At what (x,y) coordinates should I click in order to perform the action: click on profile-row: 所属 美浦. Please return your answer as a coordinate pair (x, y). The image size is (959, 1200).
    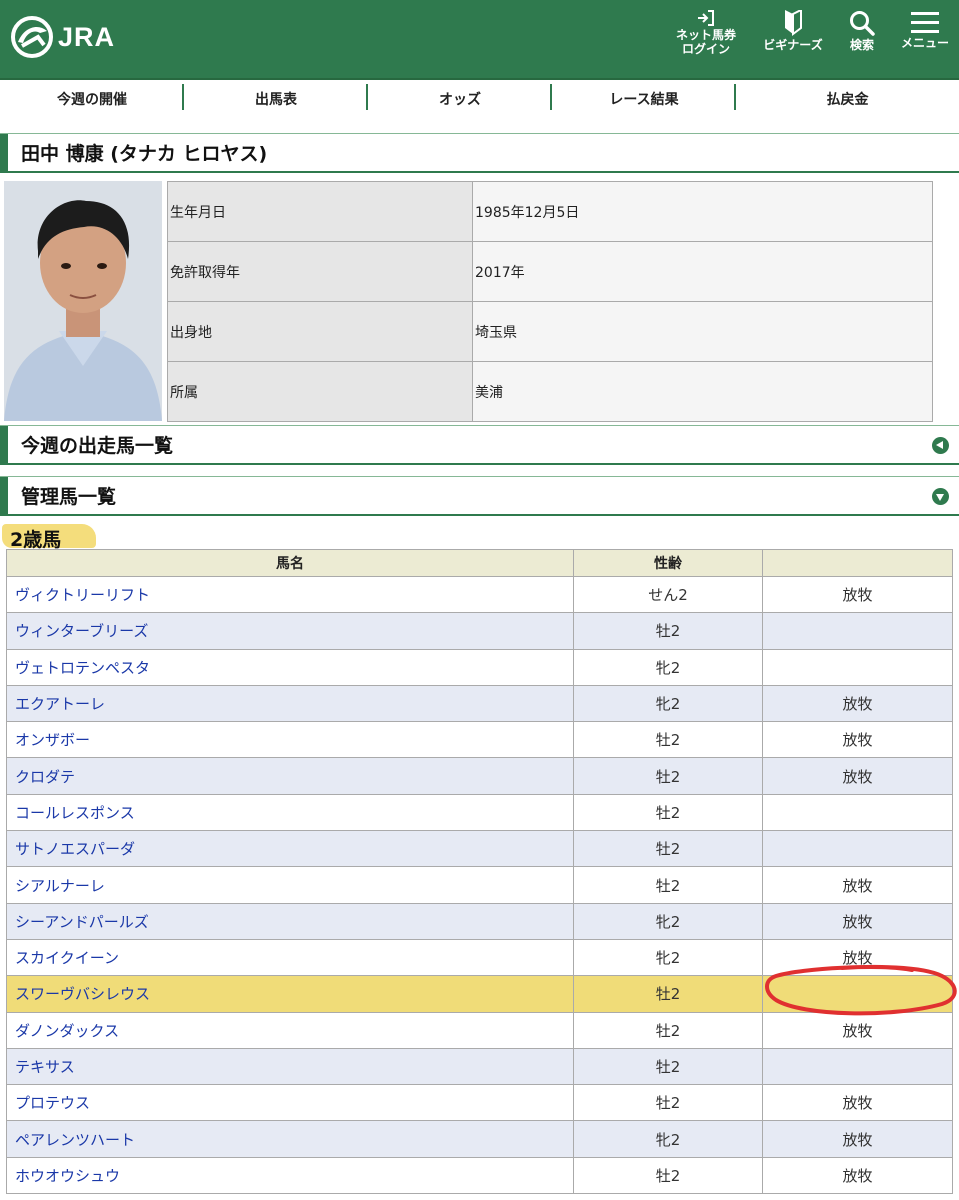
    Looking at the image, I should click on (550, 391).